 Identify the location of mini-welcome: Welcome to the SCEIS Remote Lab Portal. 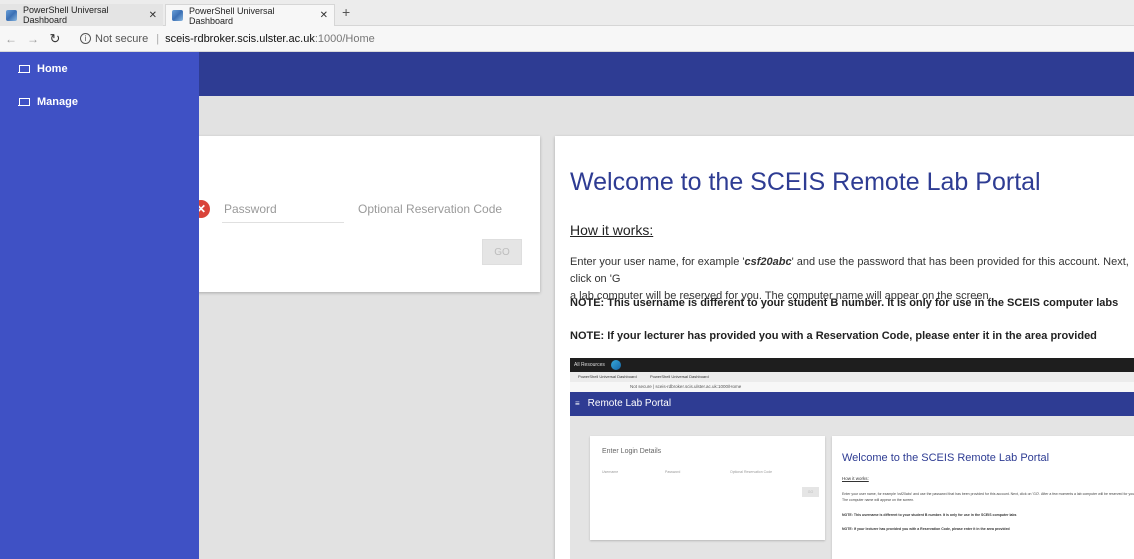
(946, 458).